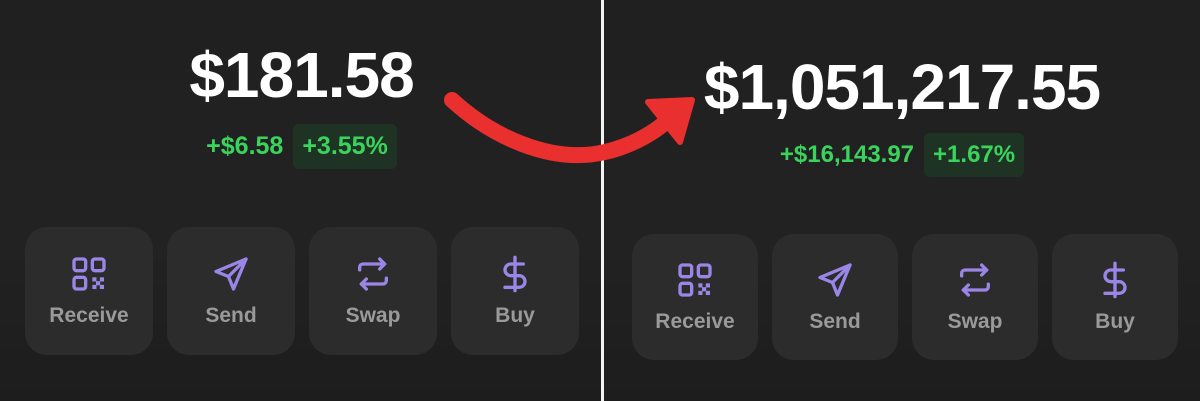 This screenshot has width=1200, height=401. Describe the element at coordinates (245, 146) in the screenshot. I see `change-amount: +$6.58` at that location.